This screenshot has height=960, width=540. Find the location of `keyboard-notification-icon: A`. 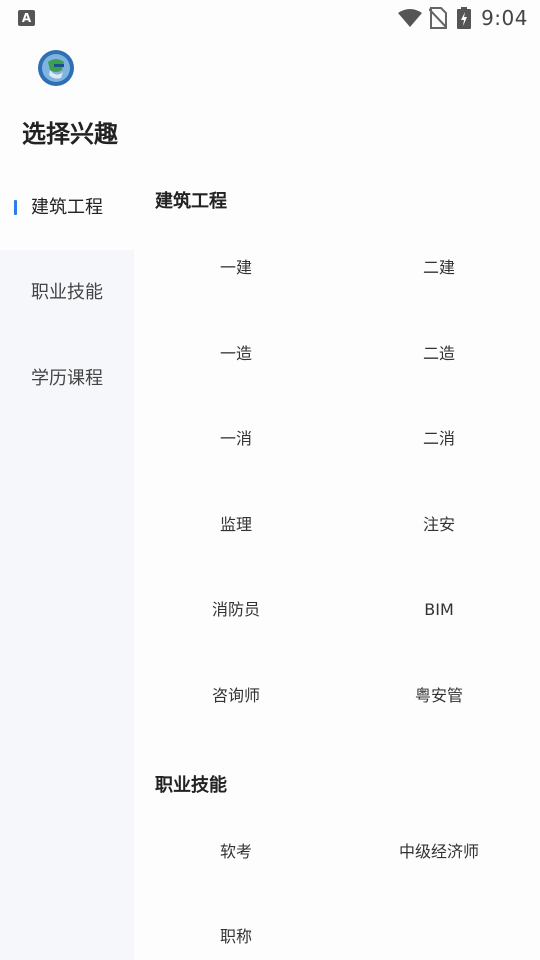

keyboard-notification-icon: A is located at coordinates (26, 18).